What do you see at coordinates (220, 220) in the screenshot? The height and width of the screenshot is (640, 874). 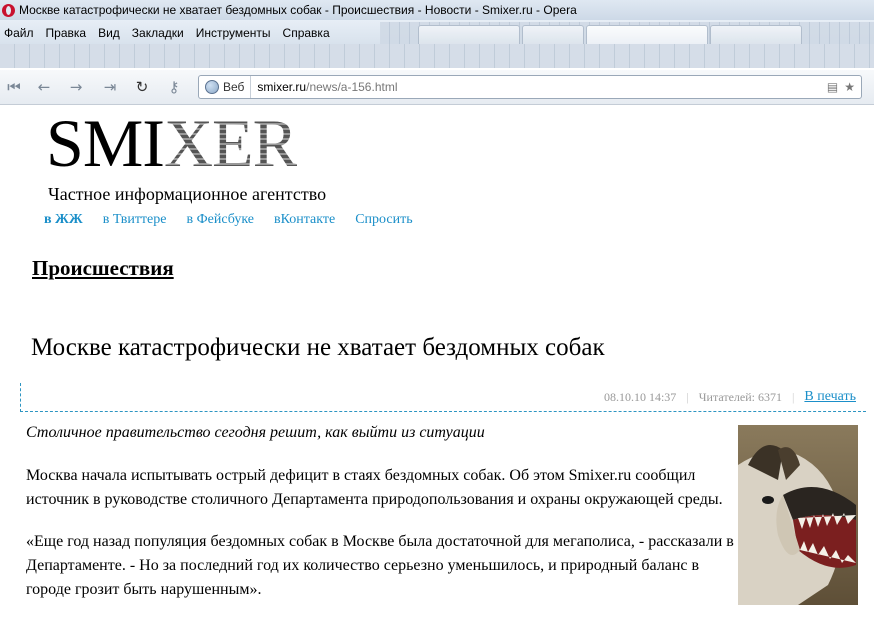 I see `link-facebook: в Фейсбуке` at bounding box center [220, 220].